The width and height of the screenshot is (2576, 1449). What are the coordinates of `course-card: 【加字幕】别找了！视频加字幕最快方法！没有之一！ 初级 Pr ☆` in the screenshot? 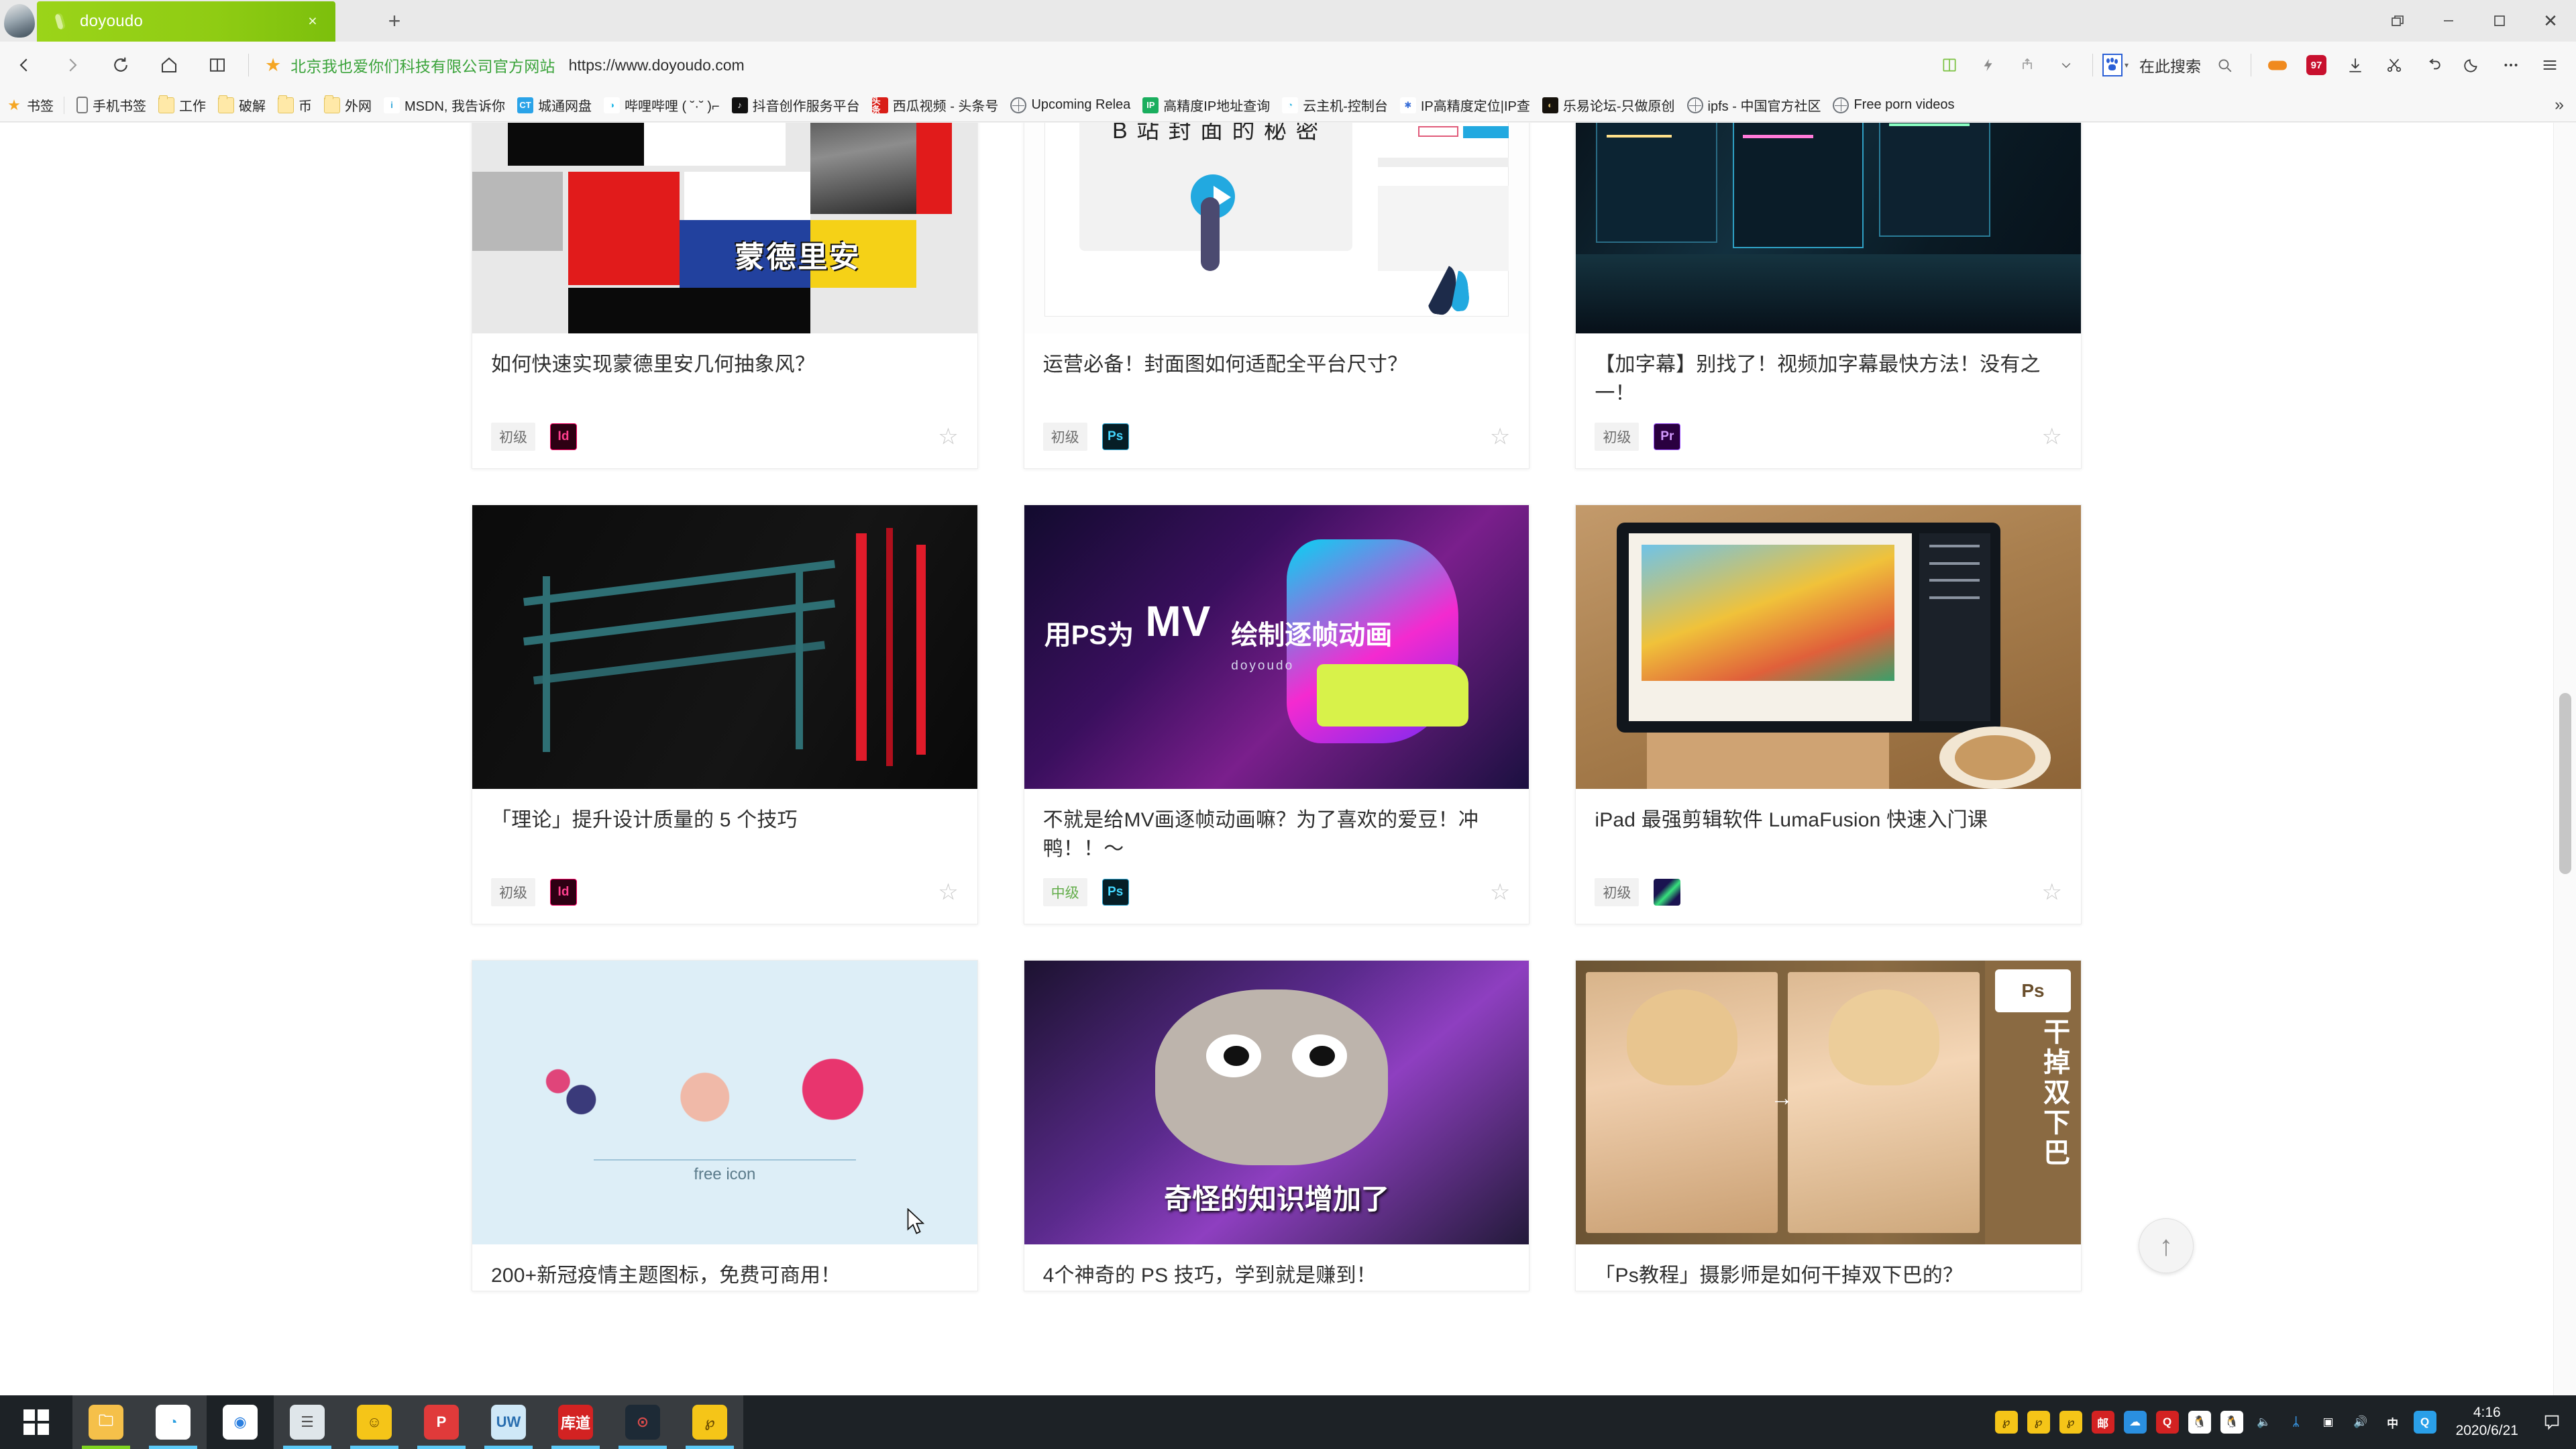 It's located at (1828, 296).